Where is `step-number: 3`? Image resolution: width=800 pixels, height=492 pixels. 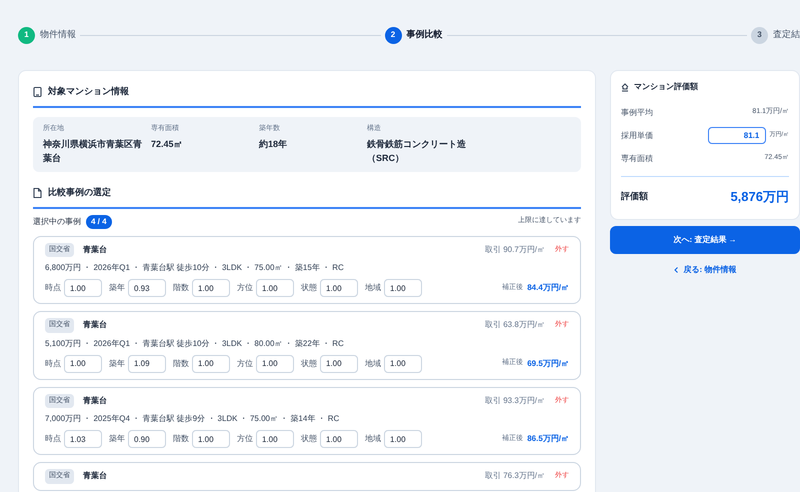
step-number: 3 is located at coordinates (759, 35).